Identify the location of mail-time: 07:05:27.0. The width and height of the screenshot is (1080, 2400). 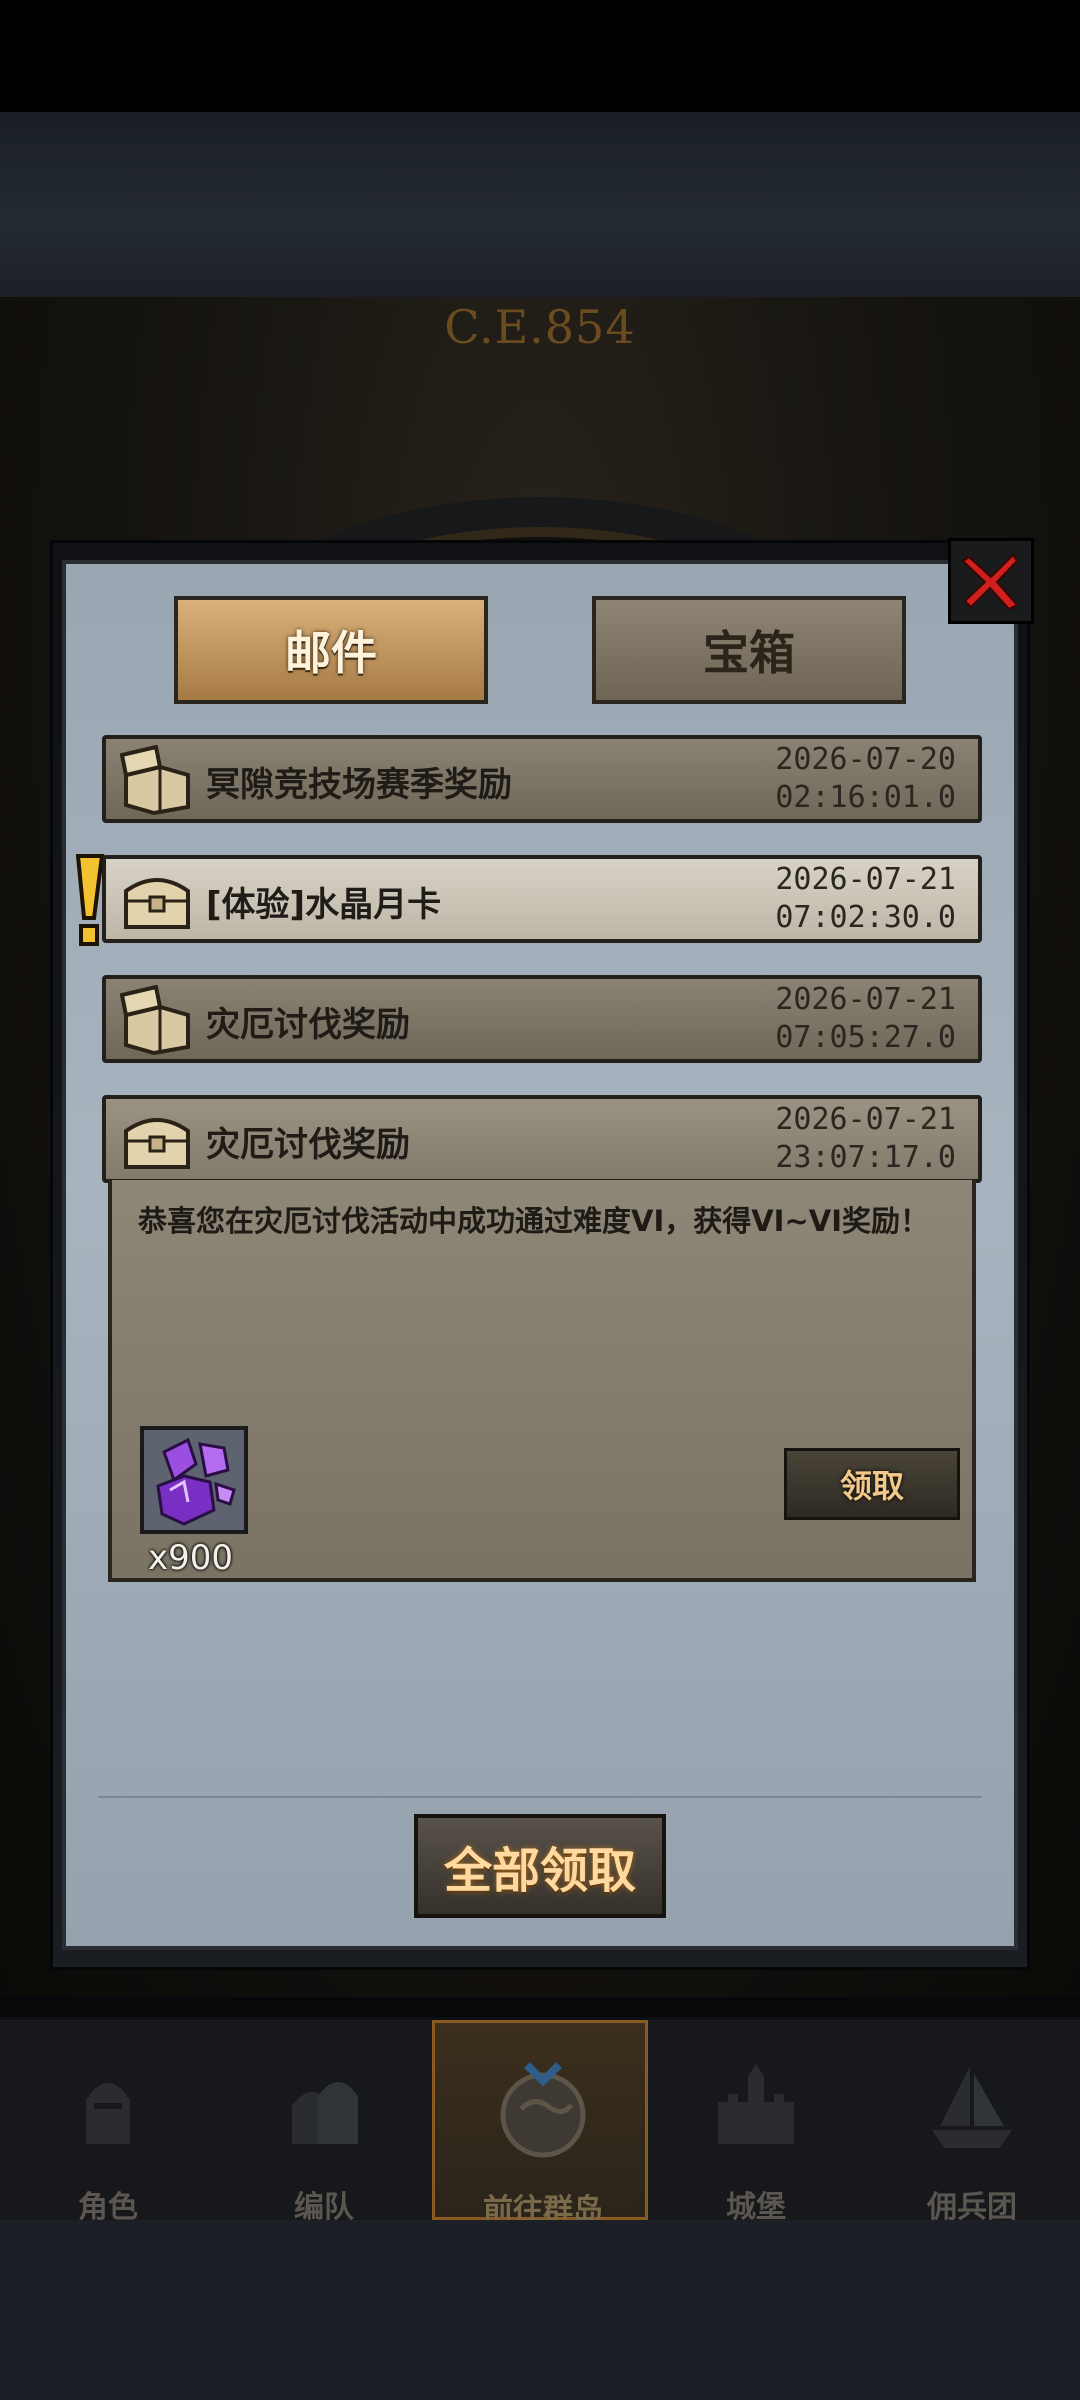
(865, 1037).